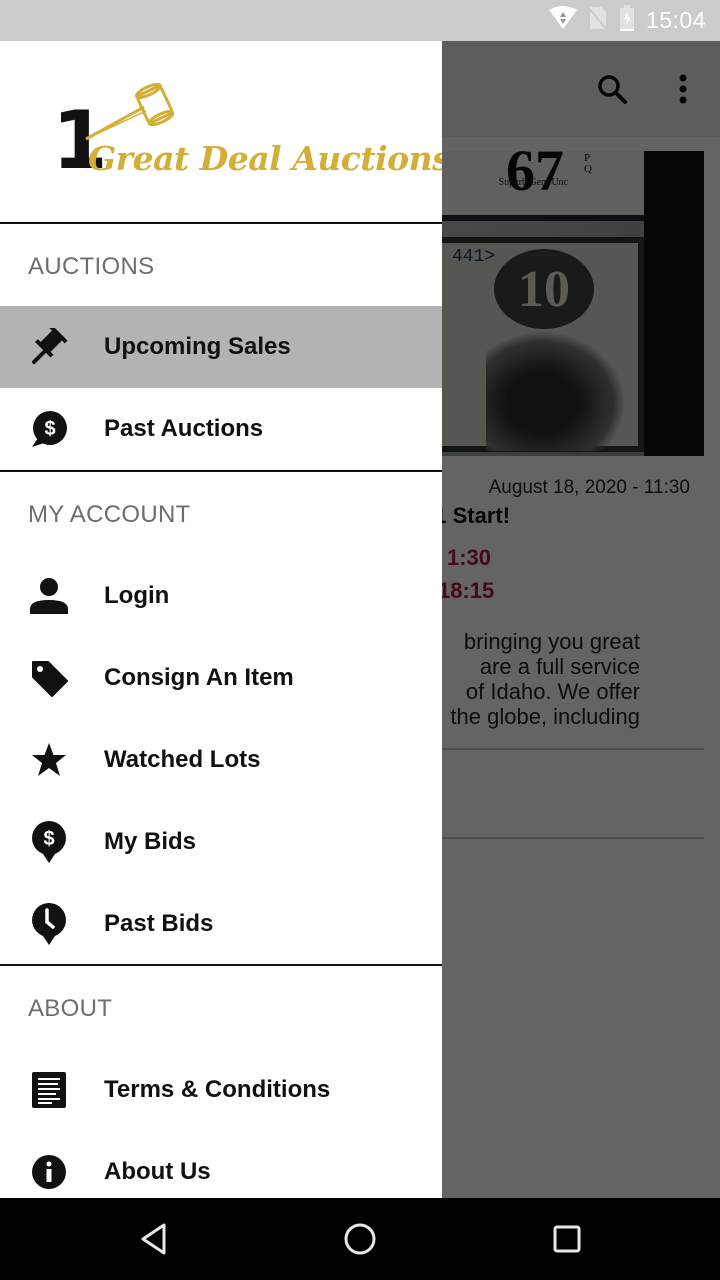 The height and width of the screenshot is (1280, 720). What do you see at coordinates (221, 924) in the screenshot?
I see `nav-item-past-bids: Past Bids` at bounding box center [221, 924].